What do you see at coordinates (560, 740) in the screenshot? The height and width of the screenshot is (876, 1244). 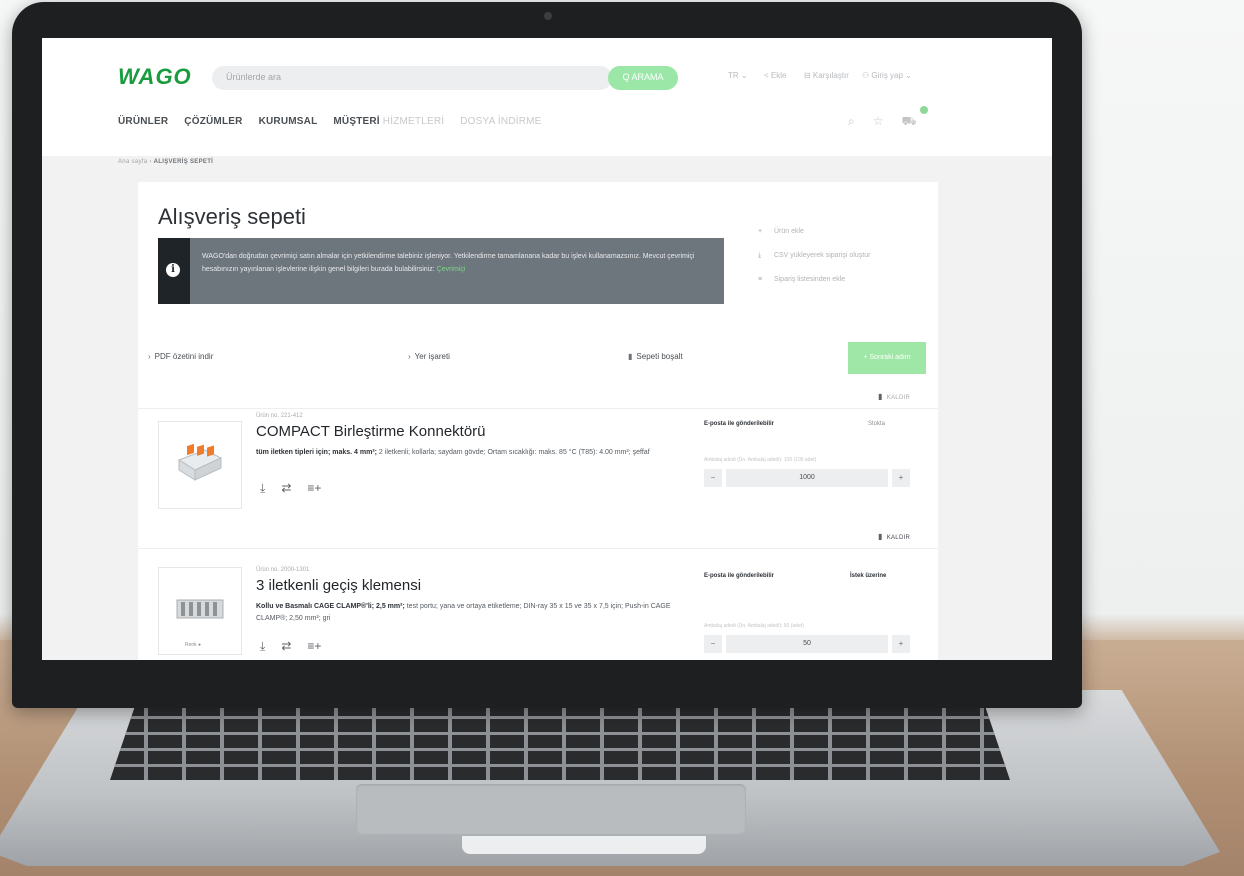 I see `laptop-keyboard` at bounding box center [560, 740].